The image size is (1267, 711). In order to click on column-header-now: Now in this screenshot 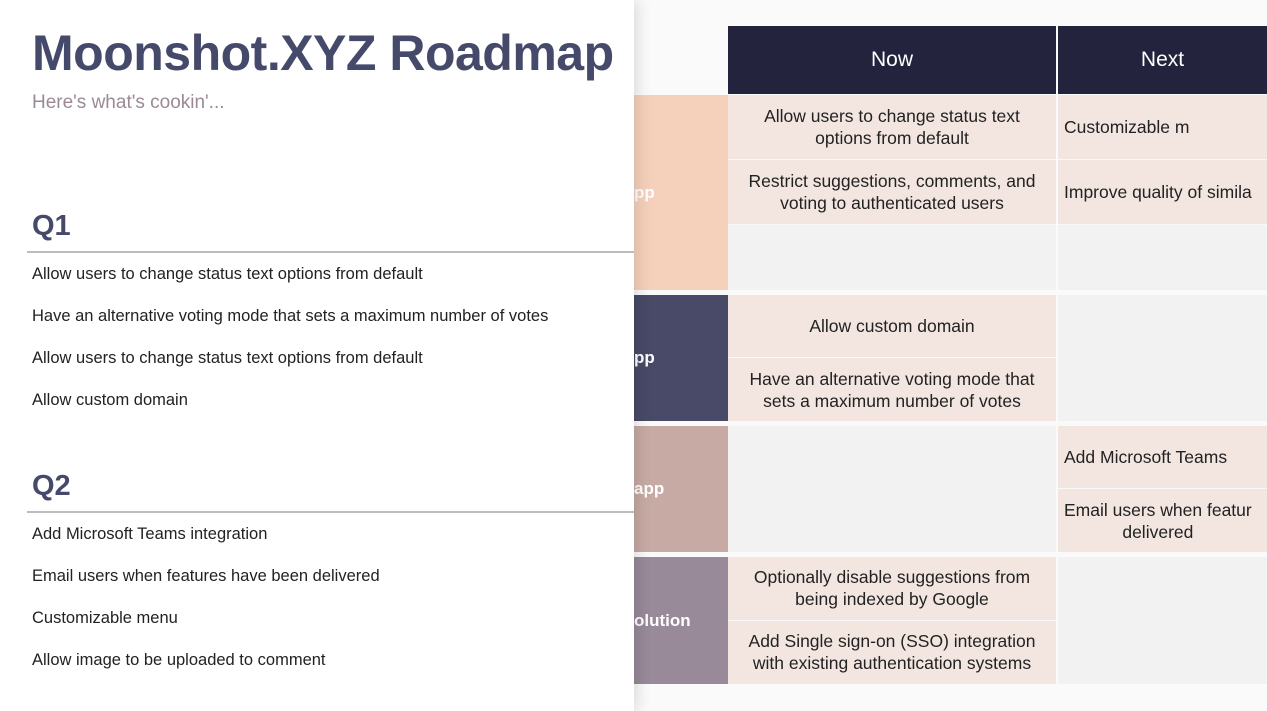, I will do `click(892, 60)`.